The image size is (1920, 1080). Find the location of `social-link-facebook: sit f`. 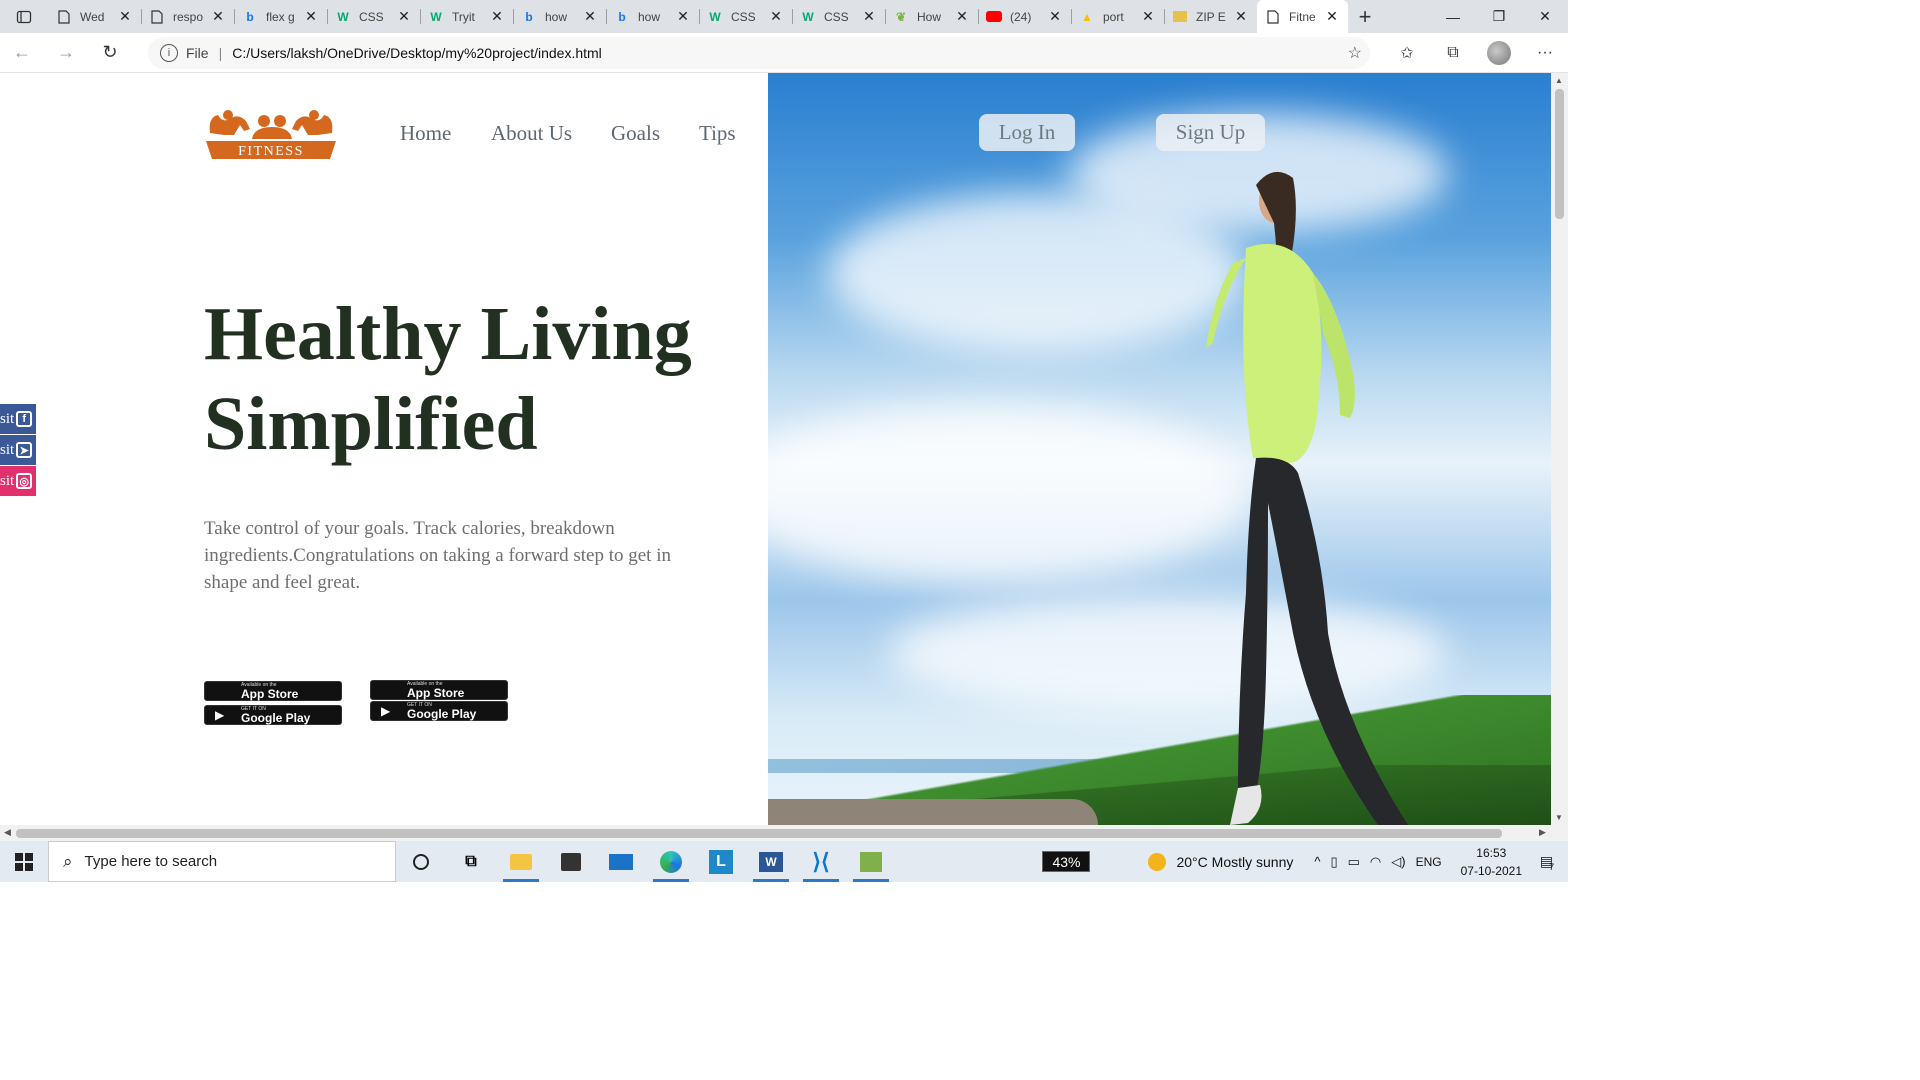

social-link-facebook: sit f is located at coordinates (18, 419).